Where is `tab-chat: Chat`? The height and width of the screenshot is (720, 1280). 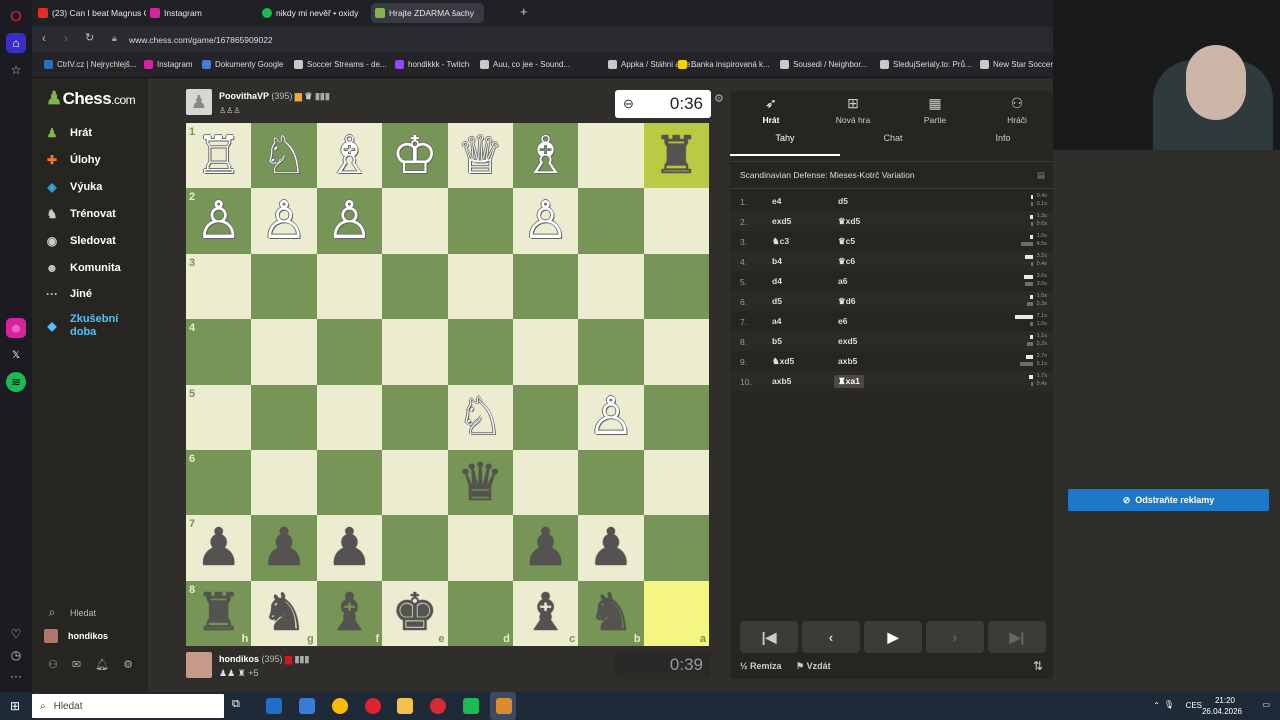 tab-chat: Chat is located at coordinates (893, 138).